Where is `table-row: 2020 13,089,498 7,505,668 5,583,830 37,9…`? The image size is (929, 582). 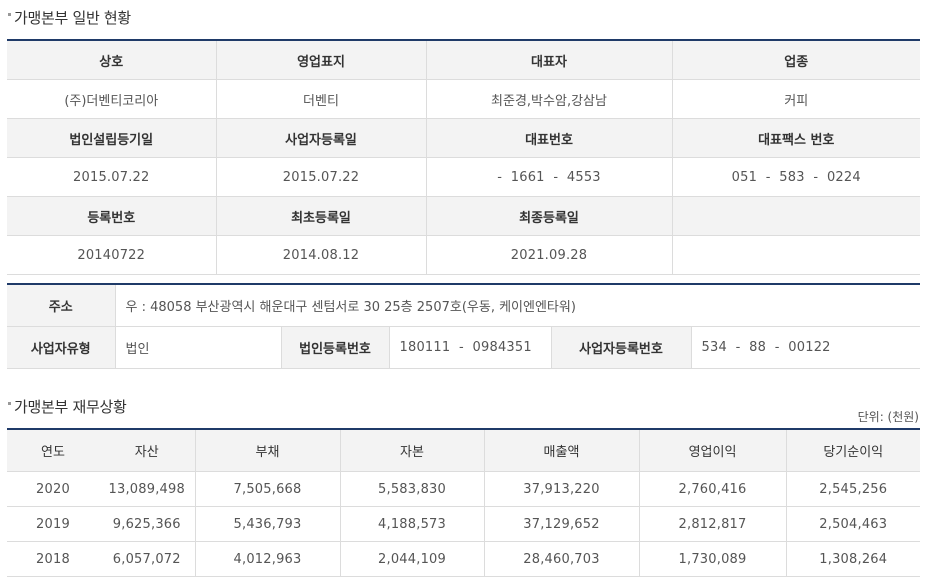 table-row: 2020 13,089,498 7,505,668 5,583,830 37,9… is located at coordinates (463, 489).